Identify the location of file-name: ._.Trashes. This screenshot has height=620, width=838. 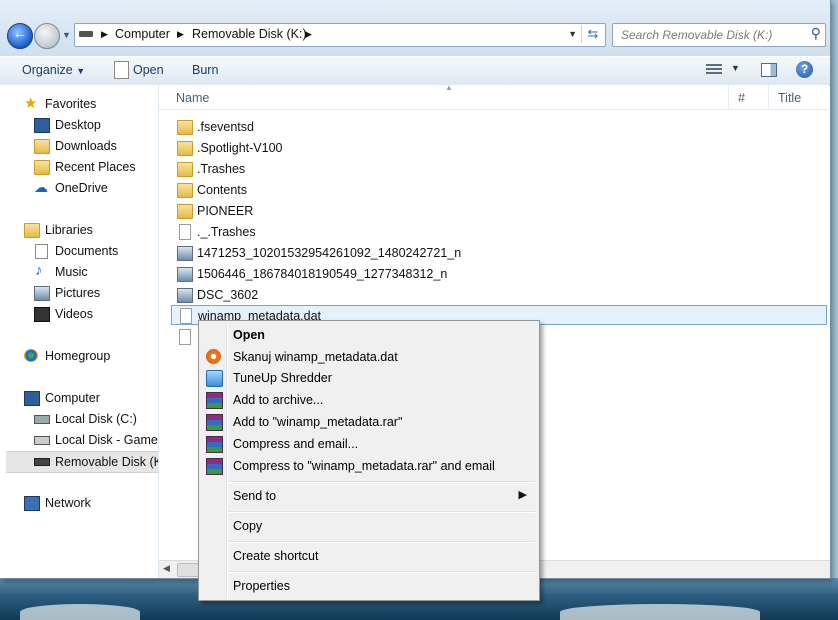
(226, 232).